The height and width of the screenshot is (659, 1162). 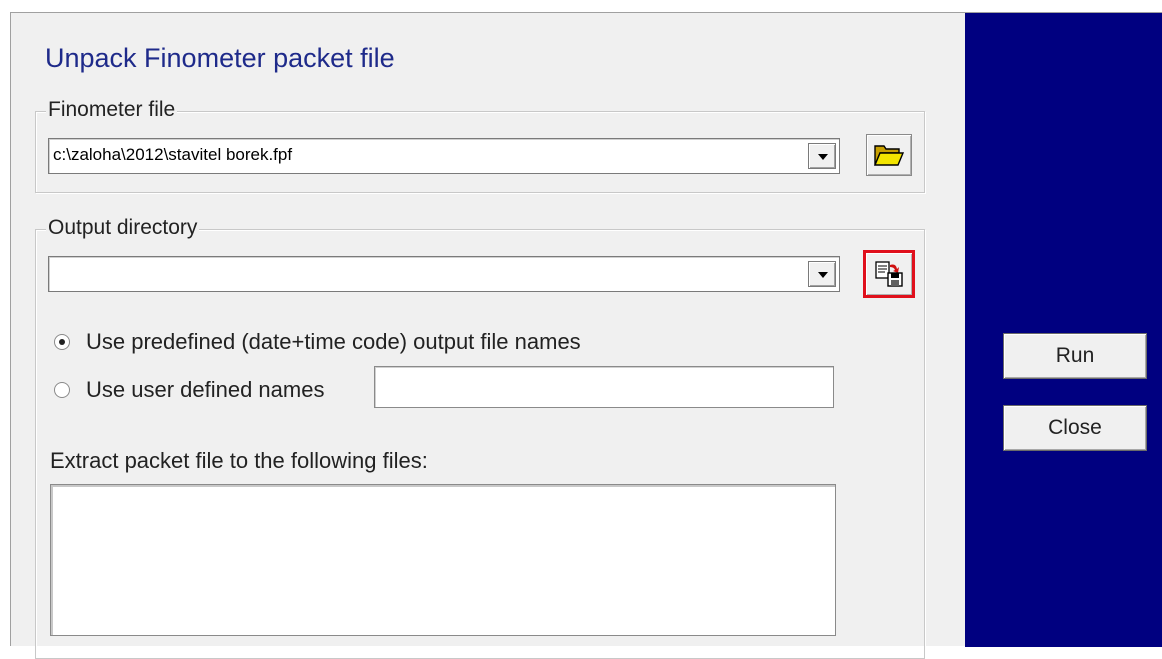 What do you see at coordinates (173, 154) in the screenshot?
I see `finometer-file-value: c:\zaloha\2012\stavitel borek.fpf` at bounding box center [173, 154].